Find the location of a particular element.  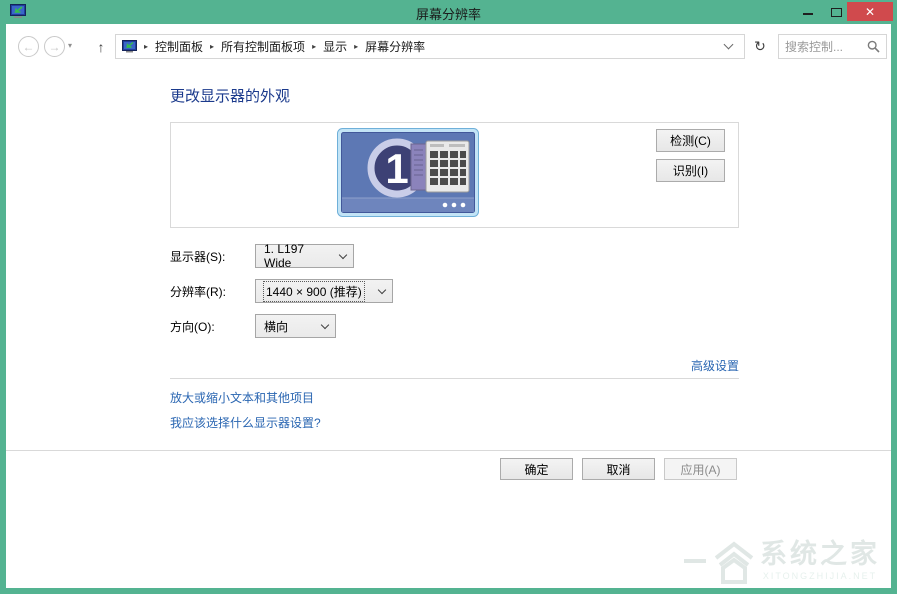

back-button: ← is located at coordinates (28, 46).